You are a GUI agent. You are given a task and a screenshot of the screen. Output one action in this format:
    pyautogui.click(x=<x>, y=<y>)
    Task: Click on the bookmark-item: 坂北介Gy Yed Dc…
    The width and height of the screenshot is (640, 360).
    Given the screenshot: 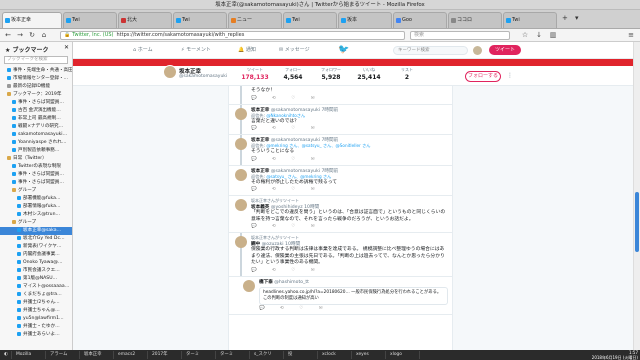 What is the action you would take?
    pyautogui.click(x=36, y=239)
    